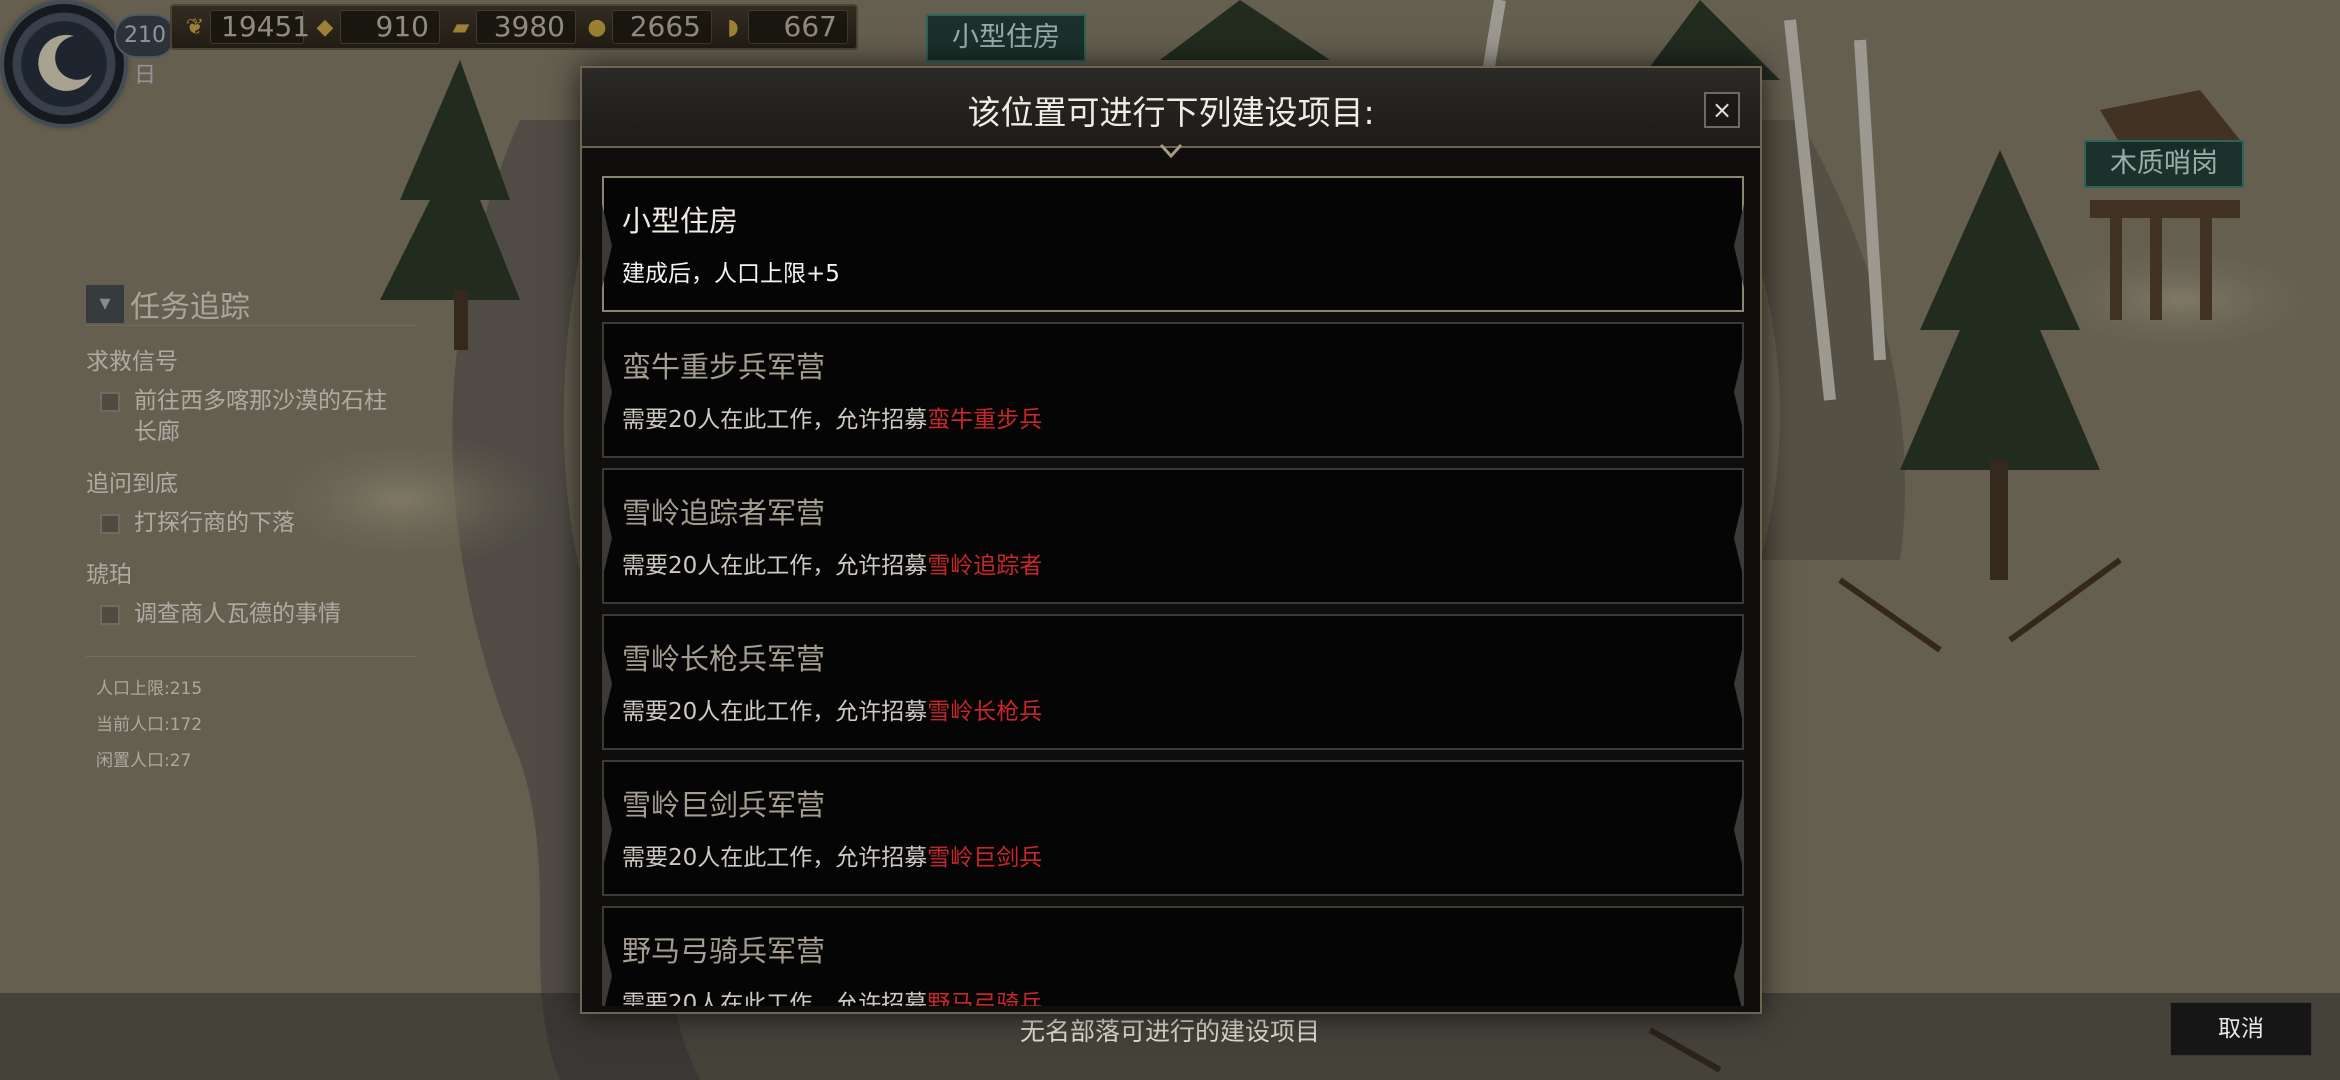  I want to click on option-description: 需要20人在此工作，允许招募雪岭巨剑兵, so click(832, 855).